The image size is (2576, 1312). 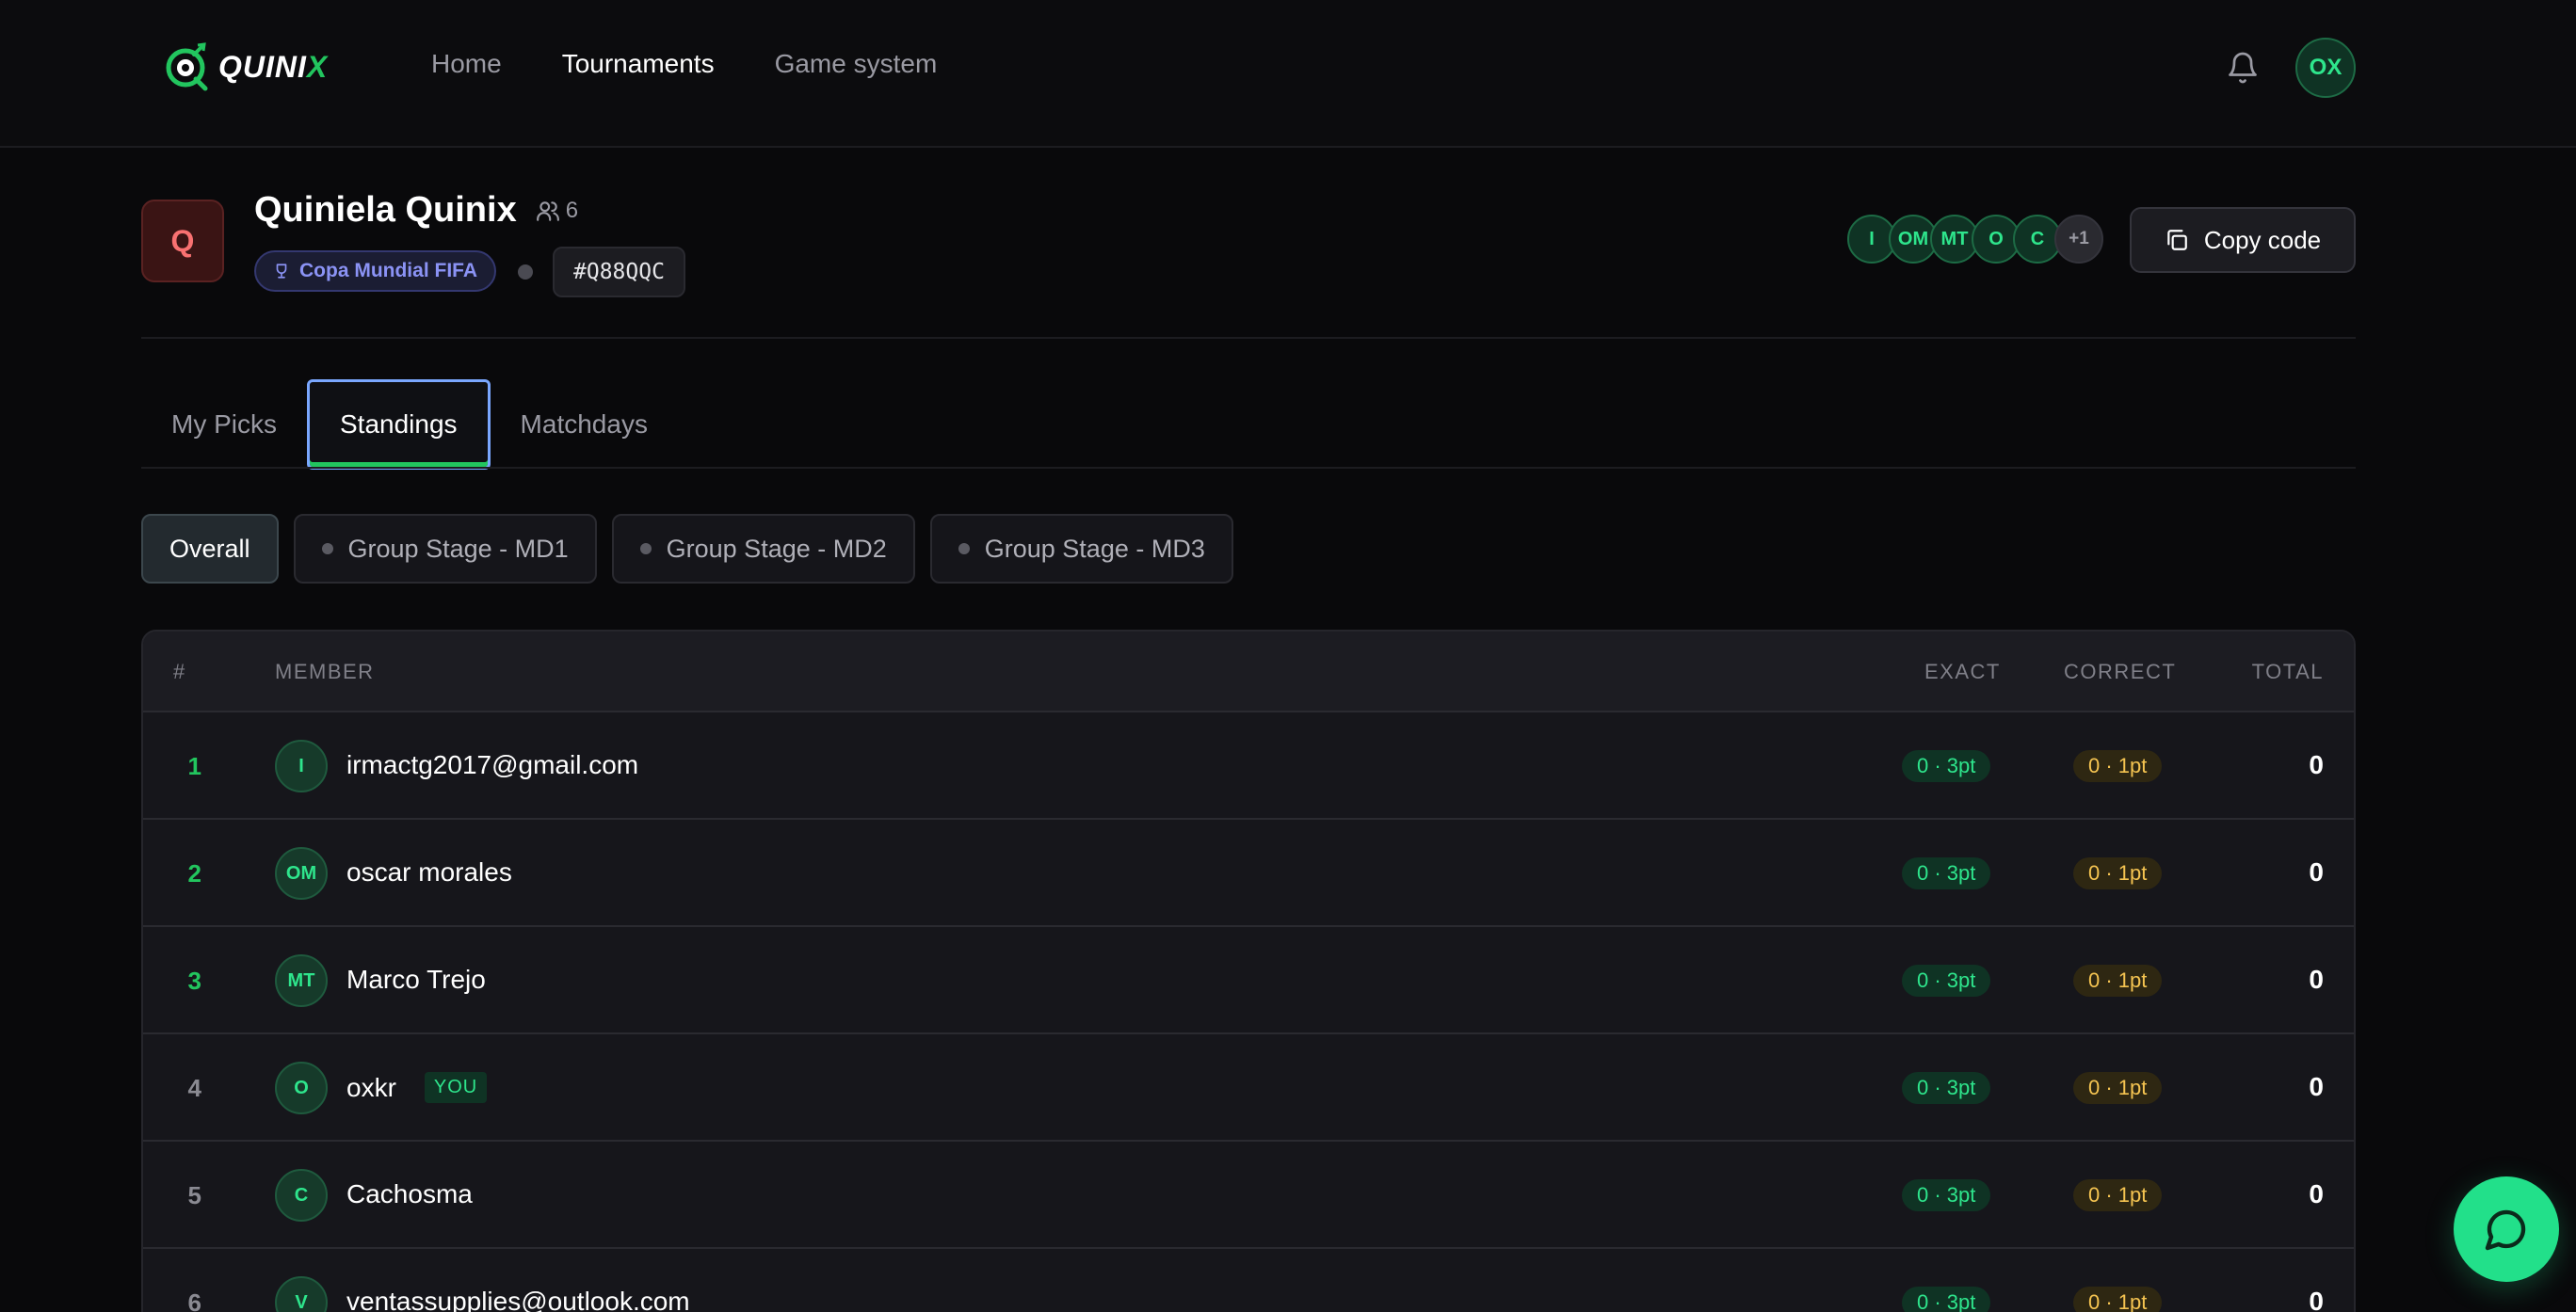 What do you see at coordinates (182, 241) in the screenshot?
I see `group-badge: Q` at bounding box center [182, 241].